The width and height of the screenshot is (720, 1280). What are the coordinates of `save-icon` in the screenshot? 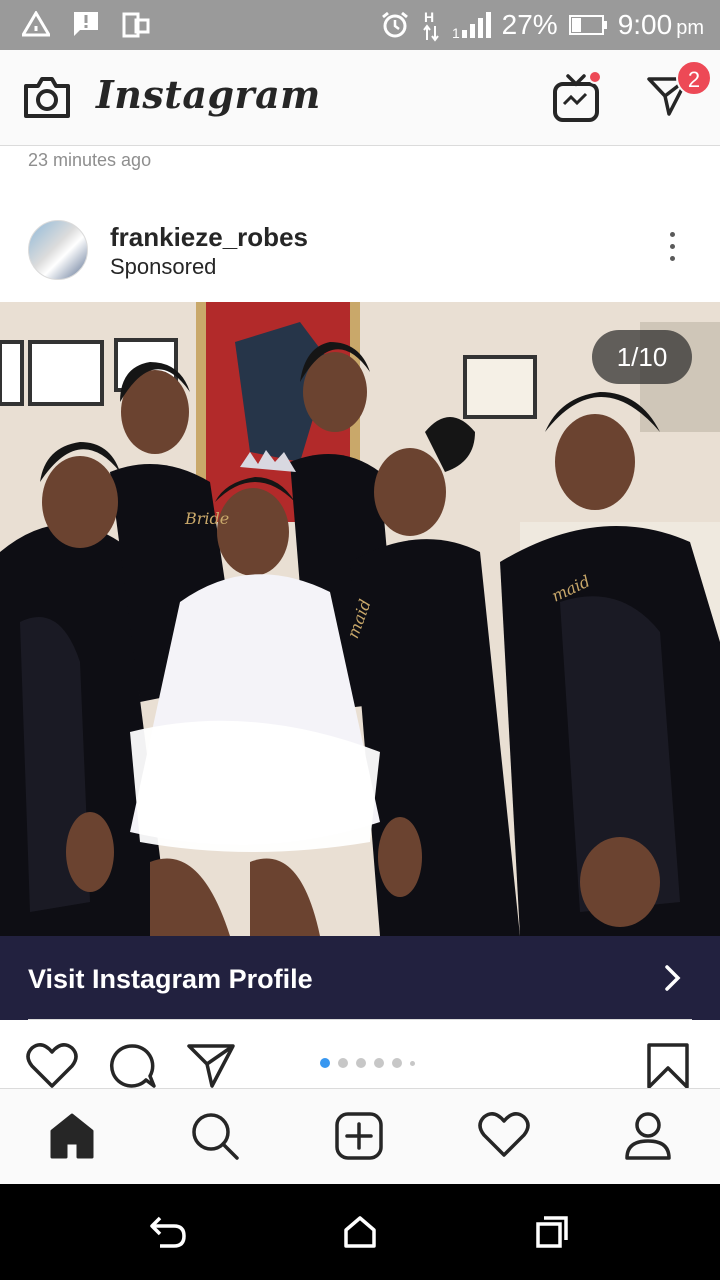 It's located at (668, 1065).